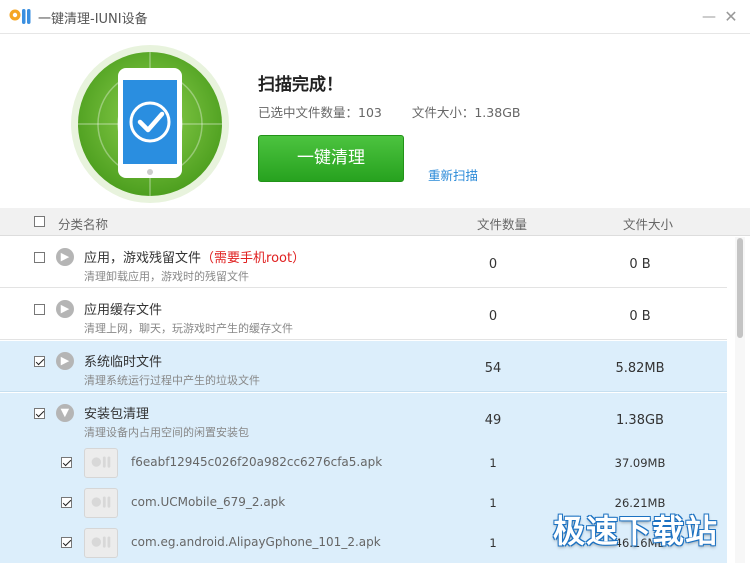 Image resolution: width=750 pixels, height=563 pixels. I want to click on category-size: 5.82MB, so click(640, 368).